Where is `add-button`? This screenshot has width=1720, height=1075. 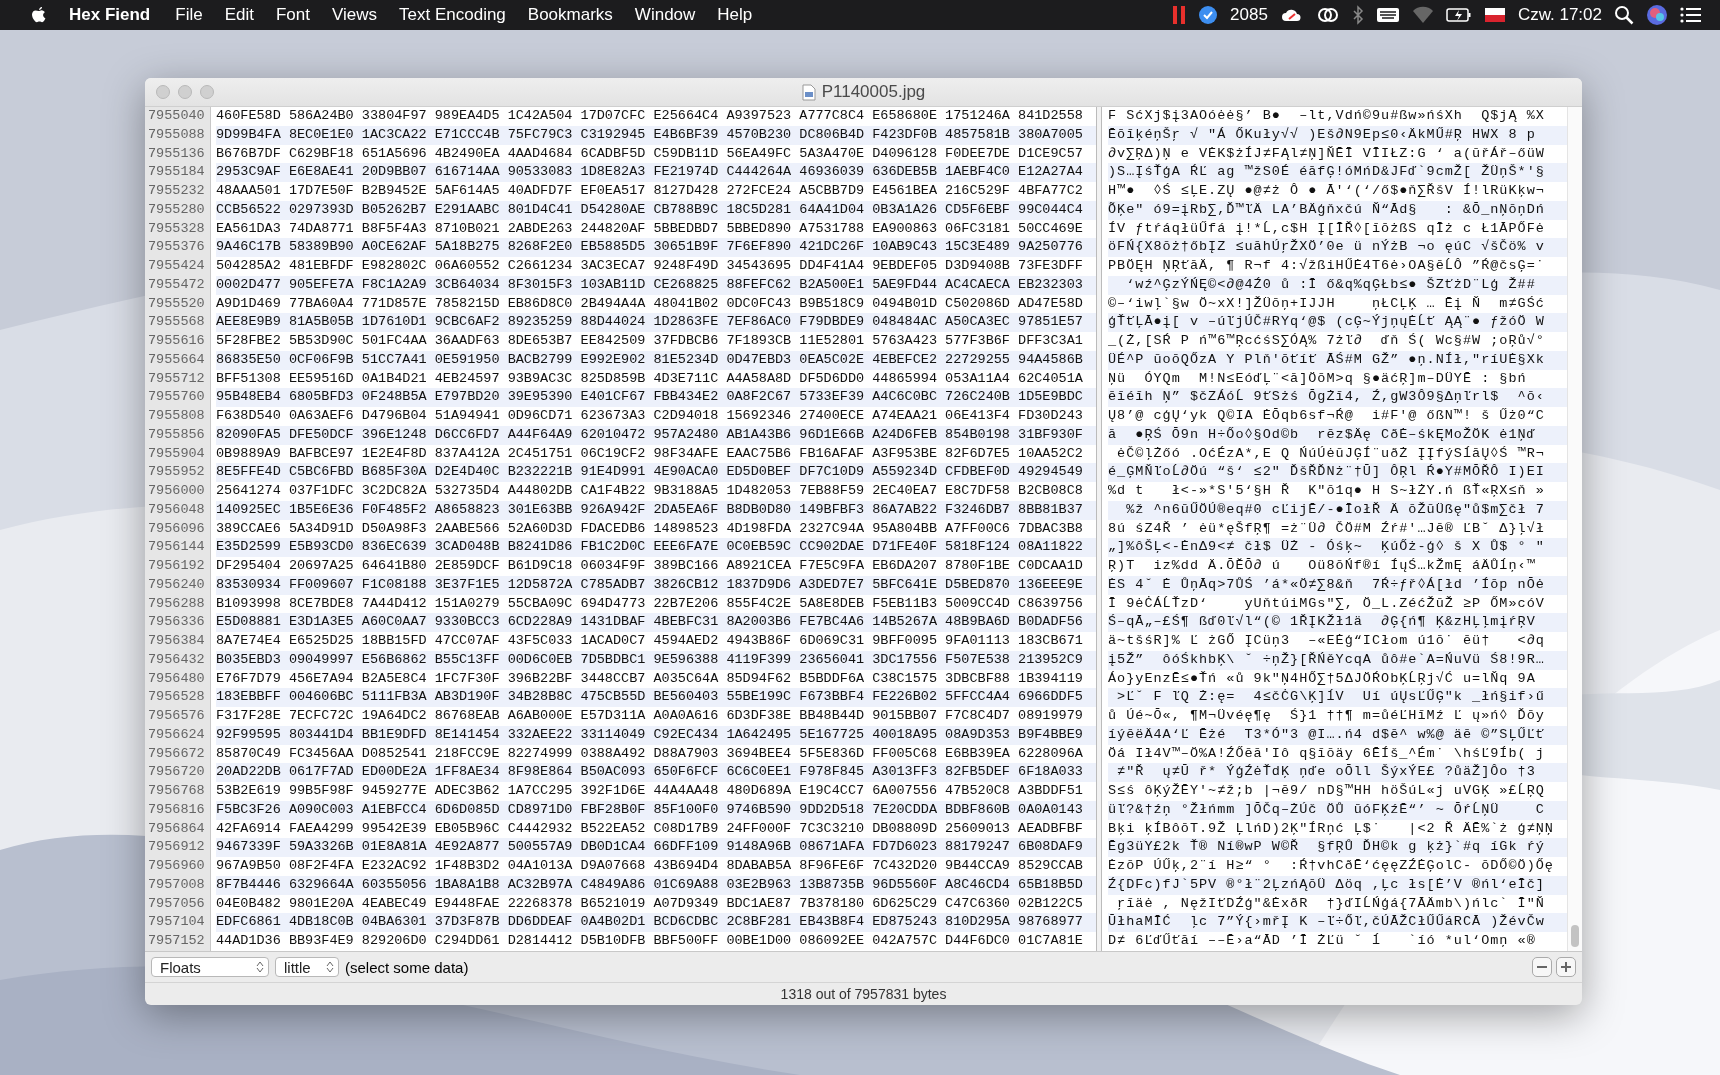 add-button is located at coordinates (1566, 967).